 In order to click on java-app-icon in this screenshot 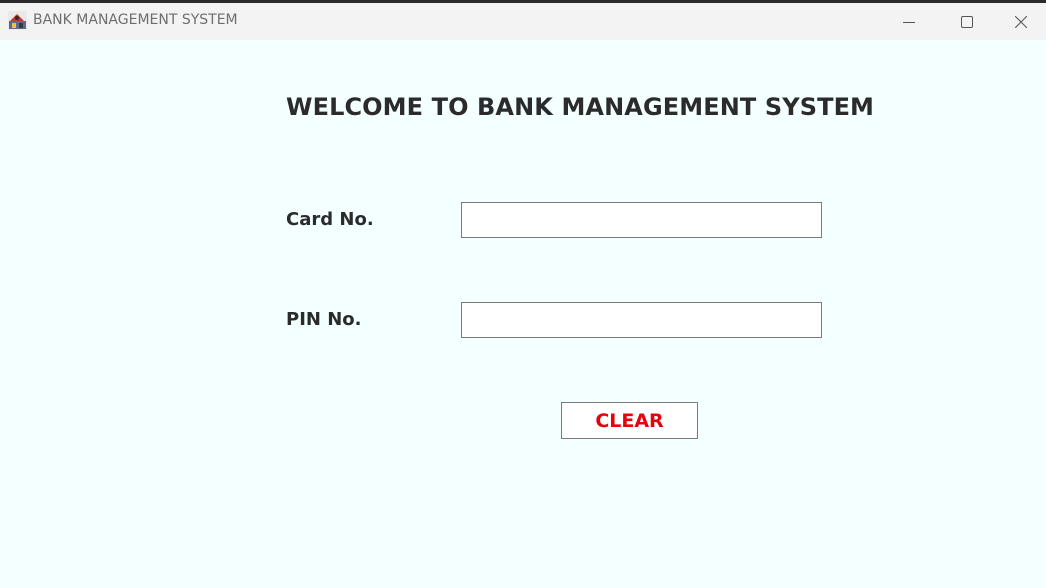, I will do `click(17, 20)`.